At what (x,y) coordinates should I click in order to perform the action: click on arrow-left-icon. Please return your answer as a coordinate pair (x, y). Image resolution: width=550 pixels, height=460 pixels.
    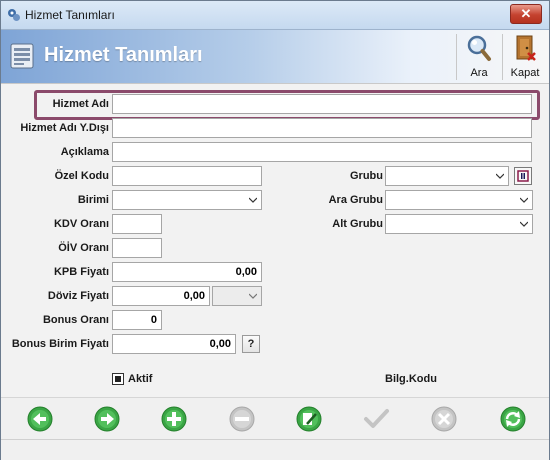
    Looking at the image, I should click on (40, 419).